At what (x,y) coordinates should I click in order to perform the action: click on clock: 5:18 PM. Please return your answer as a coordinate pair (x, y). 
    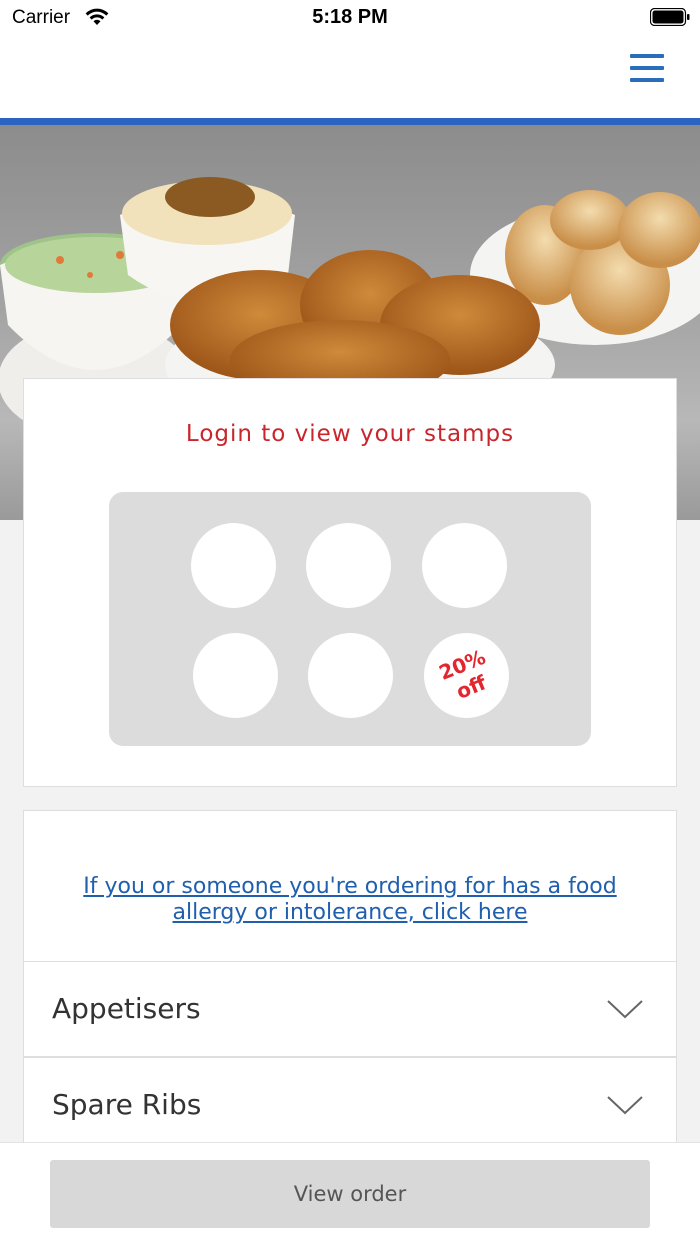
    Looking at the image, I should click on (350, 17).